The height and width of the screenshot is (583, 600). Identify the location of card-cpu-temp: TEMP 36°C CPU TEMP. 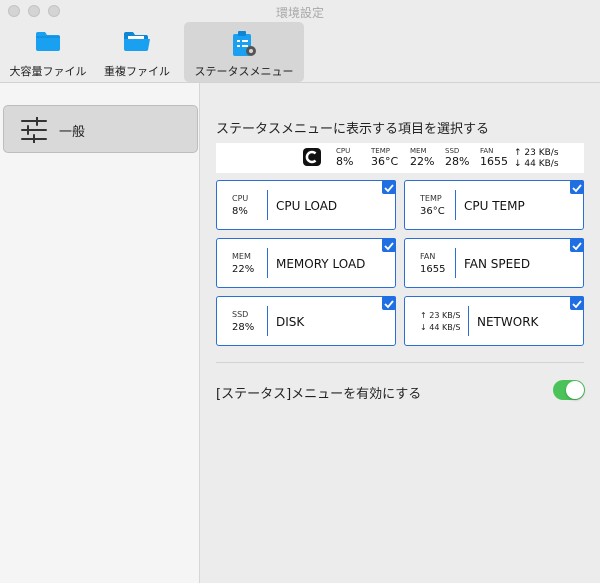
(494, 205).